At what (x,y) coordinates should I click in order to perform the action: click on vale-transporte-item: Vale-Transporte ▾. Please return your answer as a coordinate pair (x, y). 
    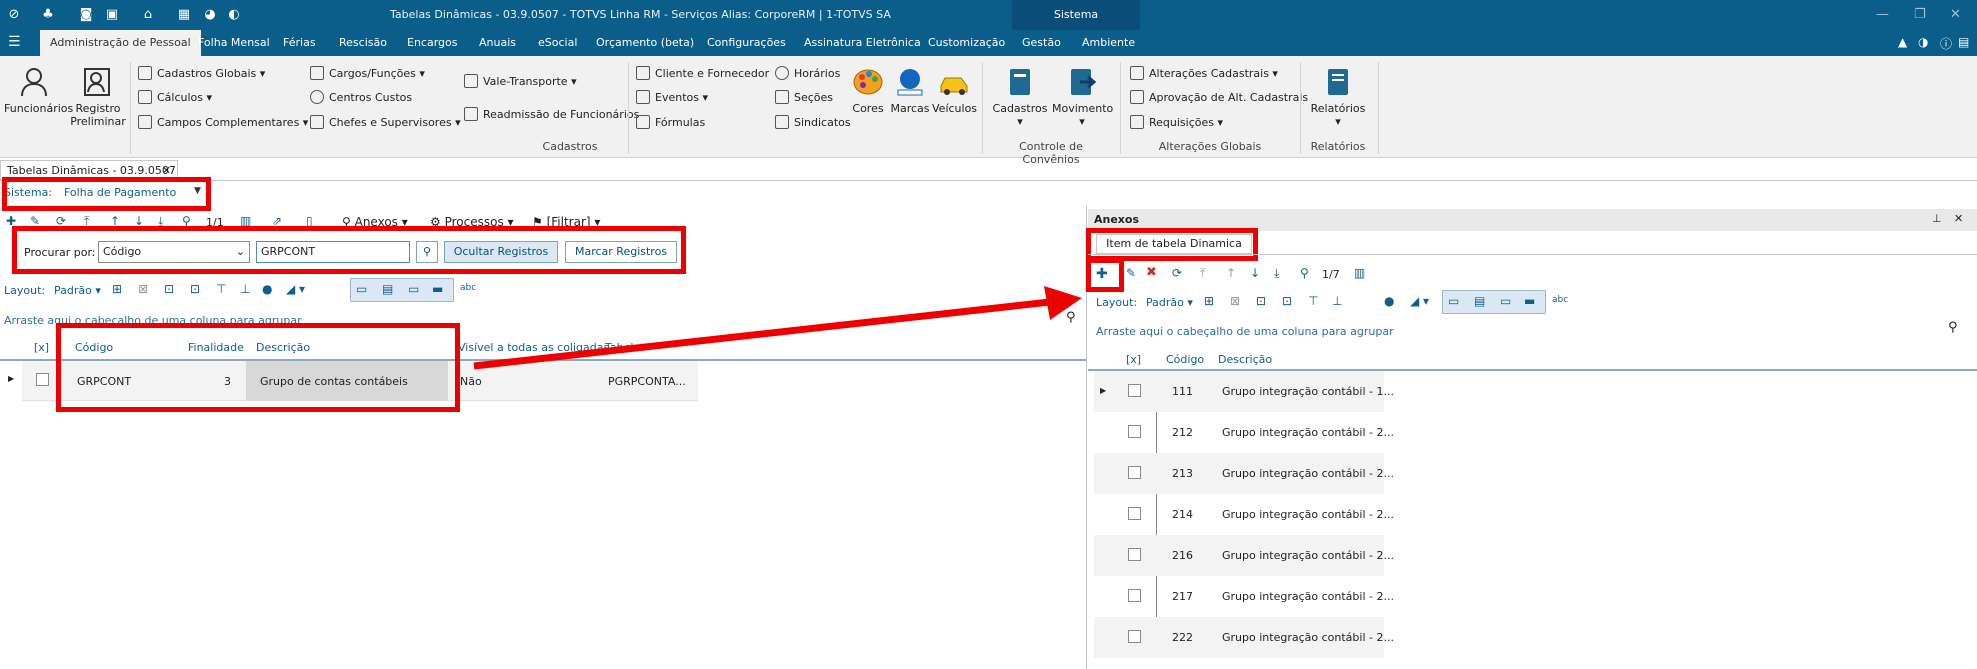
    Looking at the image, I should click on (520, 82).